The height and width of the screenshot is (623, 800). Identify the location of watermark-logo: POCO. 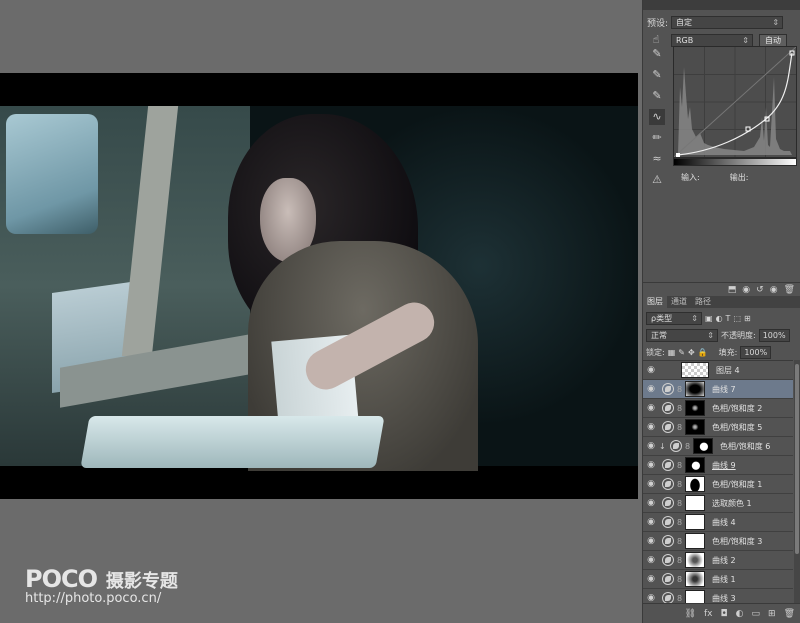
(61, 579).